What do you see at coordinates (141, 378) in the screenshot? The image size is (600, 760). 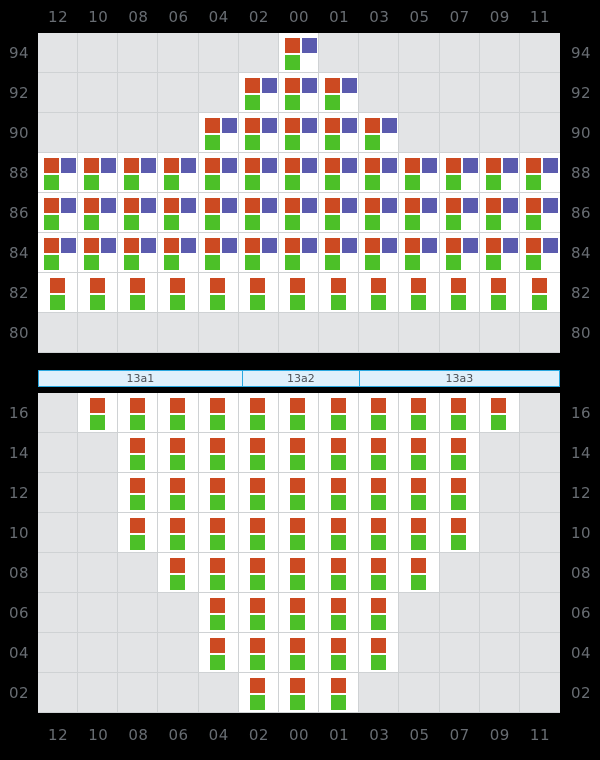 I see `segment-13a1: 13a1` at bounding box center [141, 378].